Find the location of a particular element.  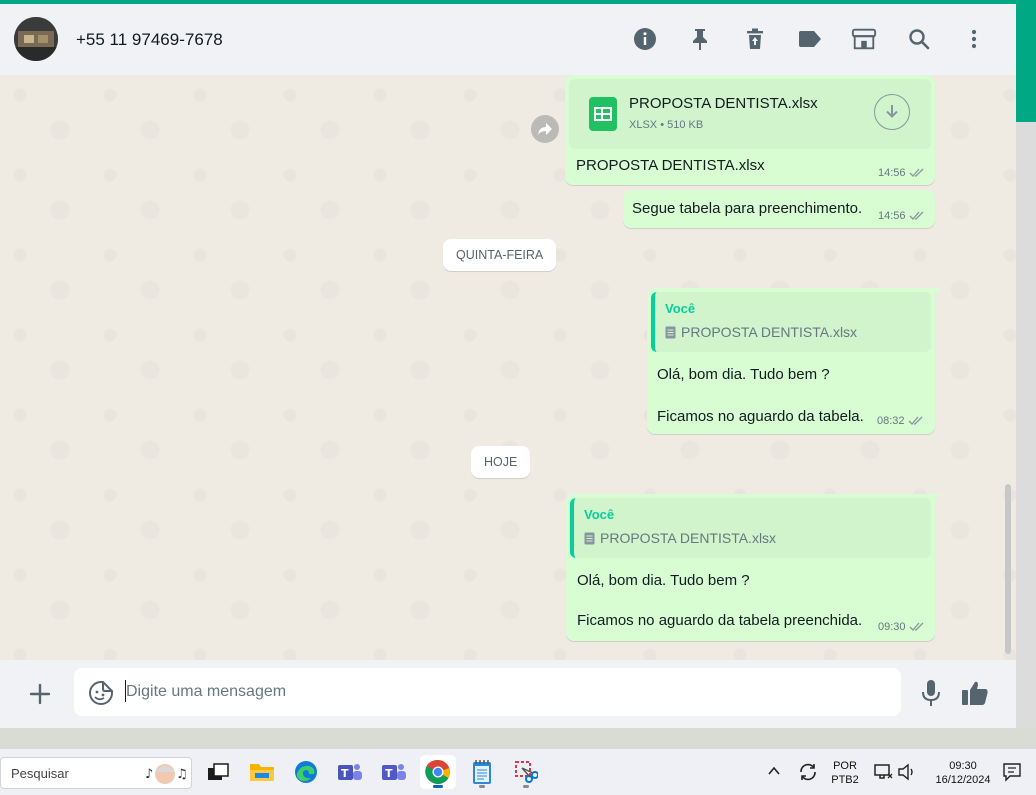

active-indicator is located at coordinates (438, 786).